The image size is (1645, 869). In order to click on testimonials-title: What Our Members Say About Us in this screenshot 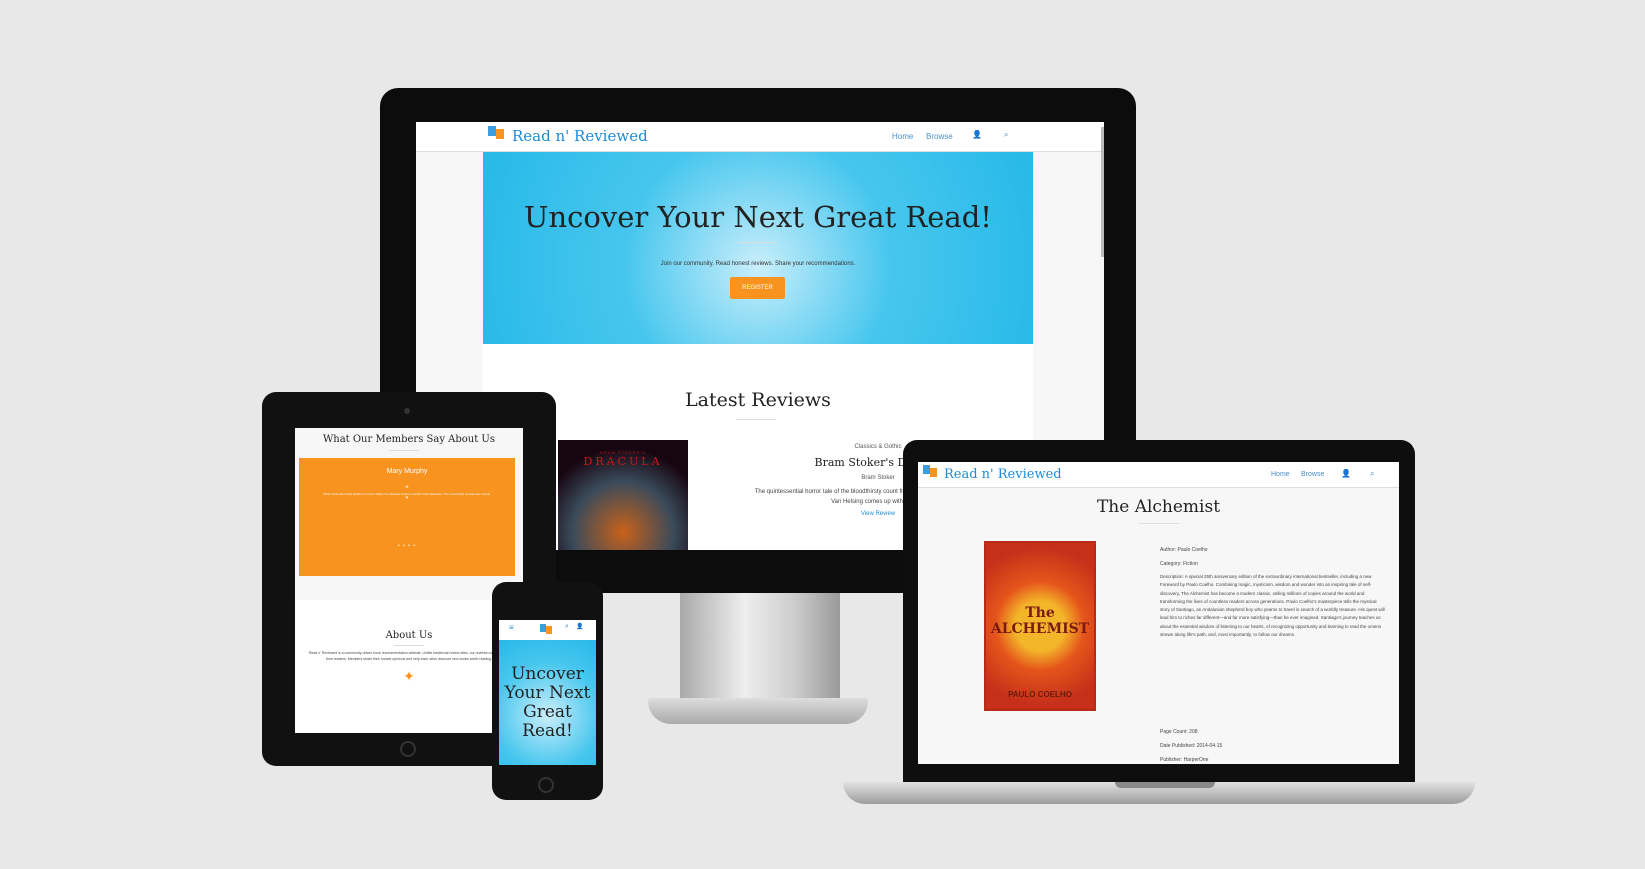, I will do `click(408, 439)`.